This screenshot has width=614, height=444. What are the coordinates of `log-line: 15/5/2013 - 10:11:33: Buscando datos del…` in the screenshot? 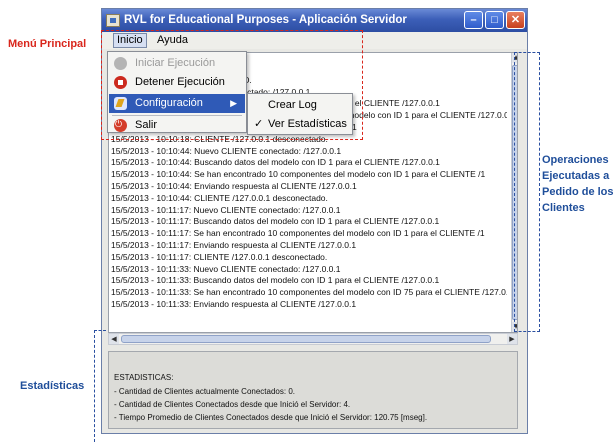 It's located at (275, 280).